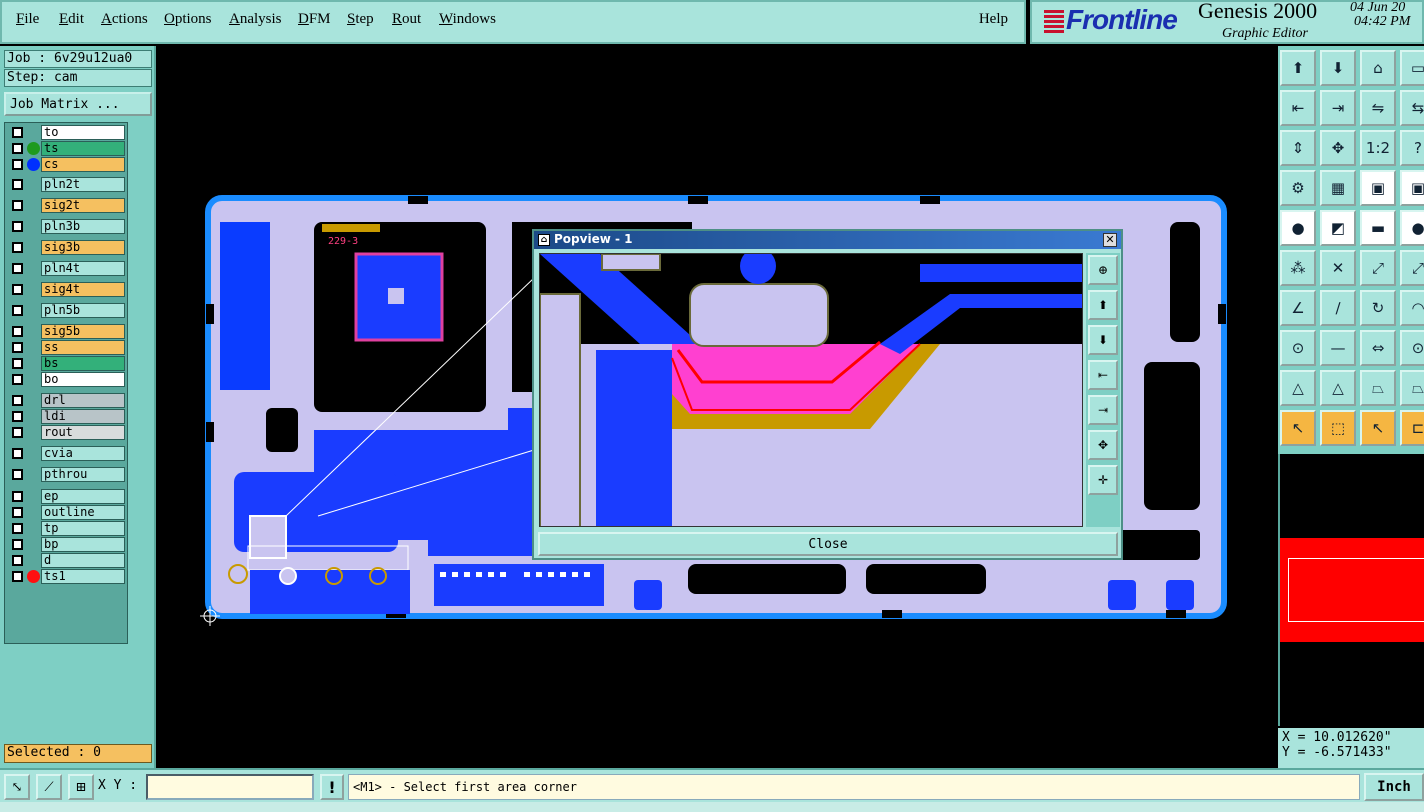 The width and height of the screenshot is (1424, 812). What do you see at coordinates (81, 787) in the screenshot?
I see `grid-snap-icon: ⊞` at bounding box center [81, 787].